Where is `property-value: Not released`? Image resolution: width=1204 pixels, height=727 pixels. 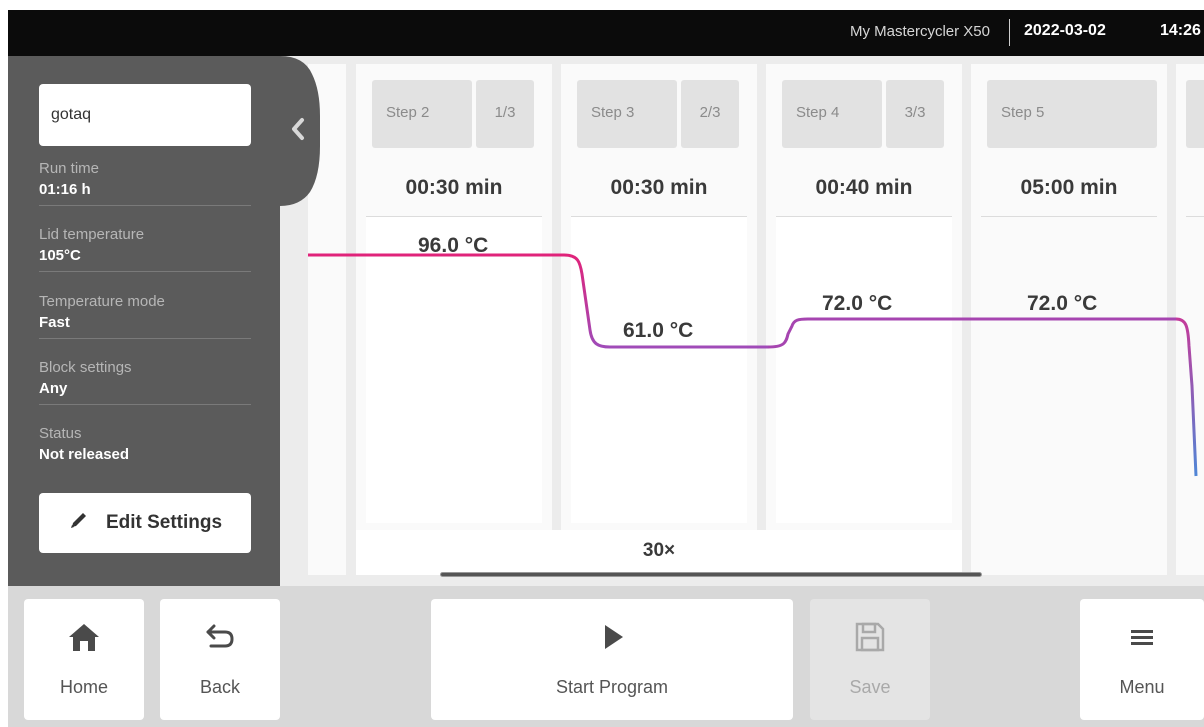 property-value: Not released is located at coordinates (84, 454).